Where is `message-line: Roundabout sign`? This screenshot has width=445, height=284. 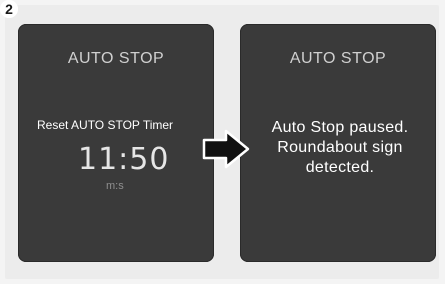 message-line: Roundabout sign is located at coordinates (340, 147).